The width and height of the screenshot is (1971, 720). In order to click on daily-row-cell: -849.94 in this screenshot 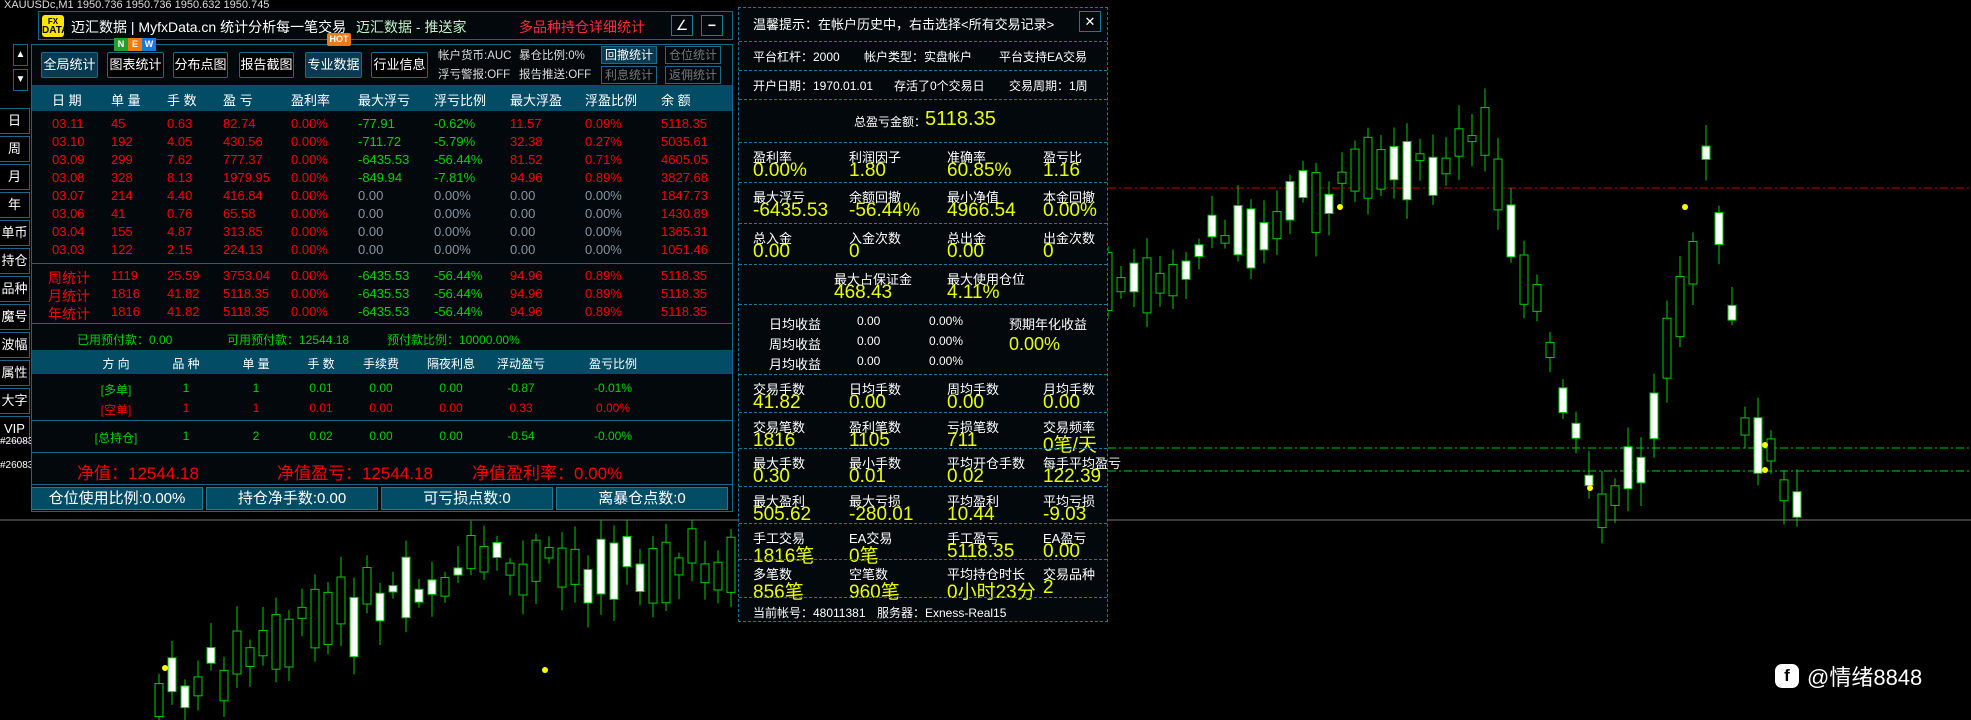, I will do `click(380, 177)`.